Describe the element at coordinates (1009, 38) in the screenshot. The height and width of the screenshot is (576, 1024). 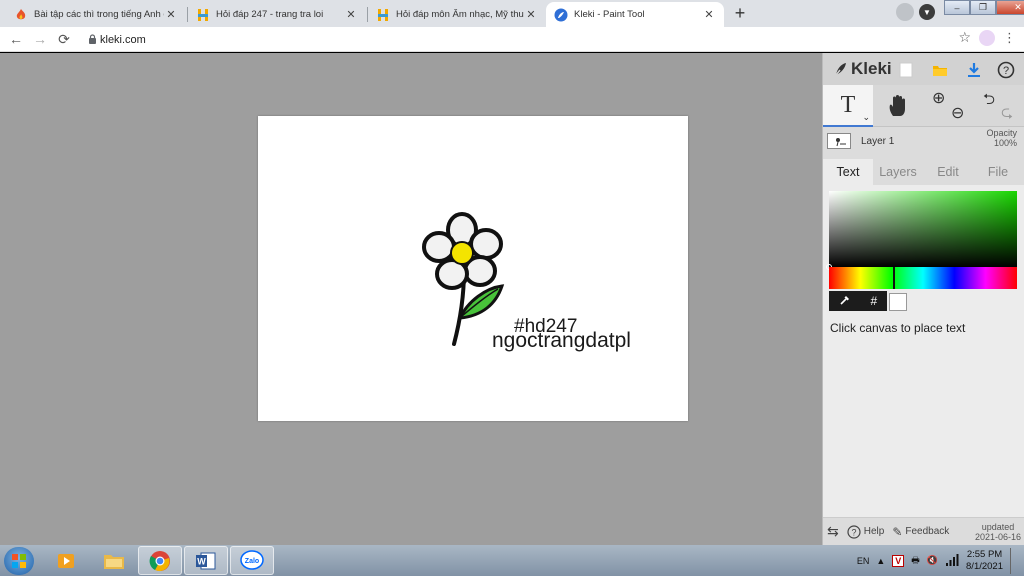
I see `menu-dots-icon: ⋮` at that location.